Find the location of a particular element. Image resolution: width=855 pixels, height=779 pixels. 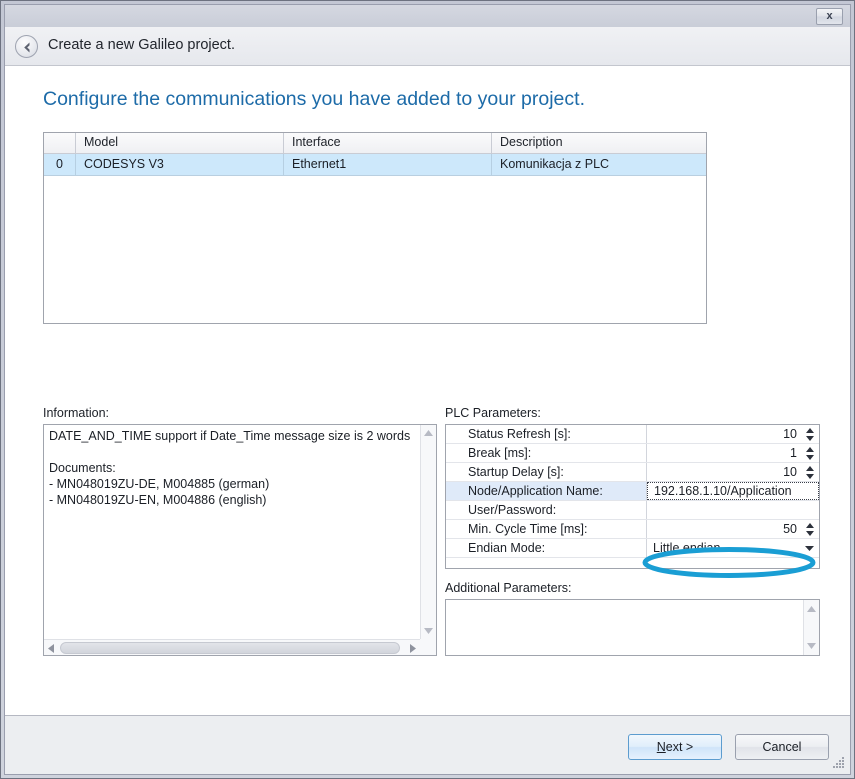

close-icon: x is located at coordinates (829, 16).